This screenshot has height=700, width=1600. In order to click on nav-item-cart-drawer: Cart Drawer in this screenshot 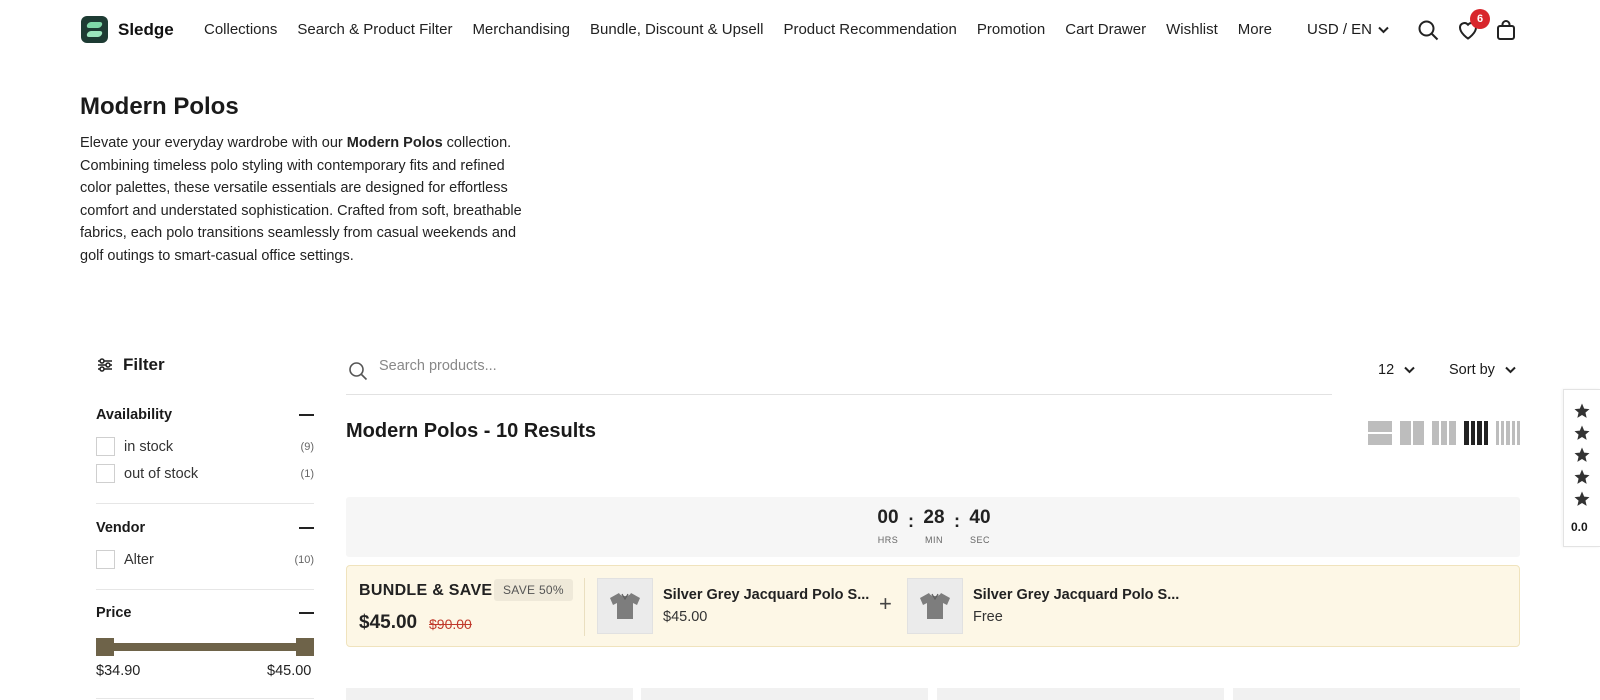, I will do `click(1105, 29)`.